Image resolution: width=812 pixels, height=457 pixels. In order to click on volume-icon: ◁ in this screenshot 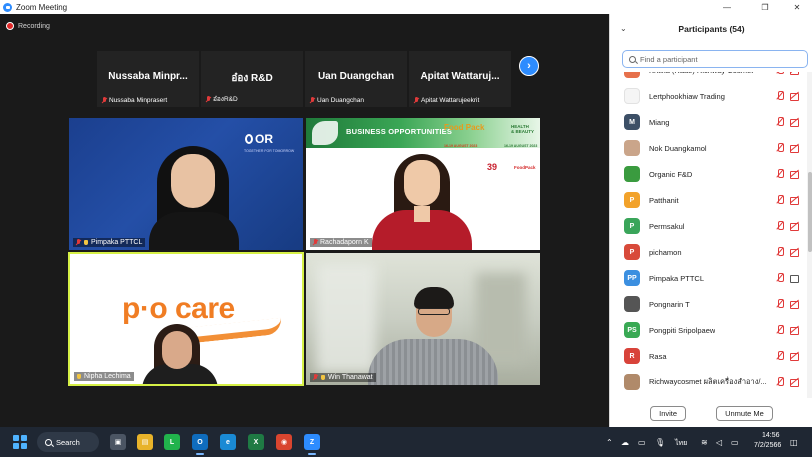, I will do `click(719, 442)`.